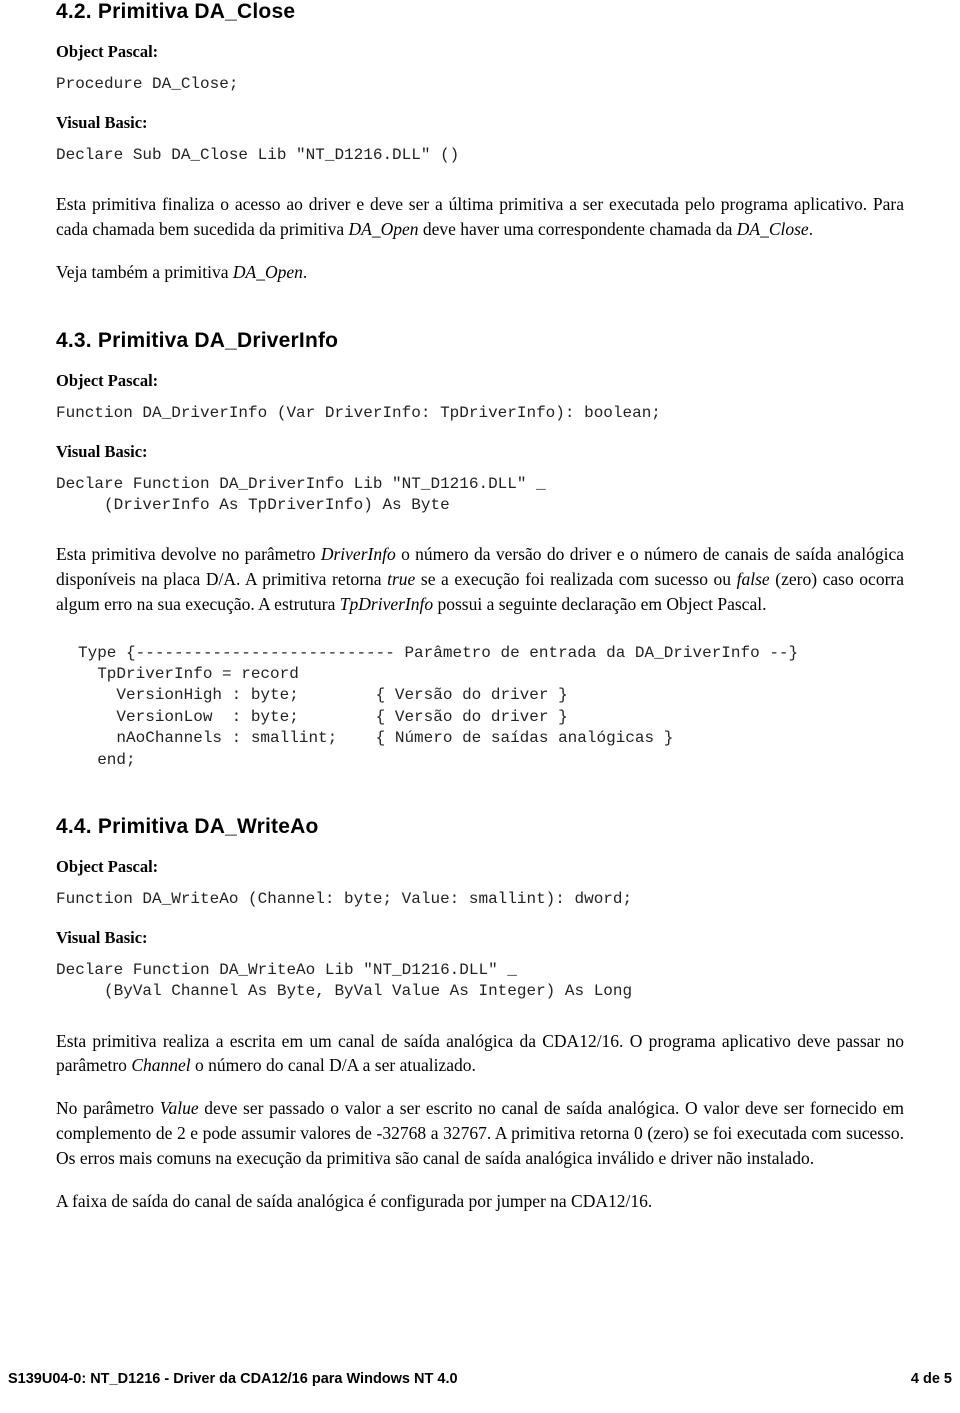 This screenshot has height=1413, width=960. Describe the element at coordinates (102, 123) in the screenshot. I see `visual-basic-label-4-2: Visual Basic:` at that location.